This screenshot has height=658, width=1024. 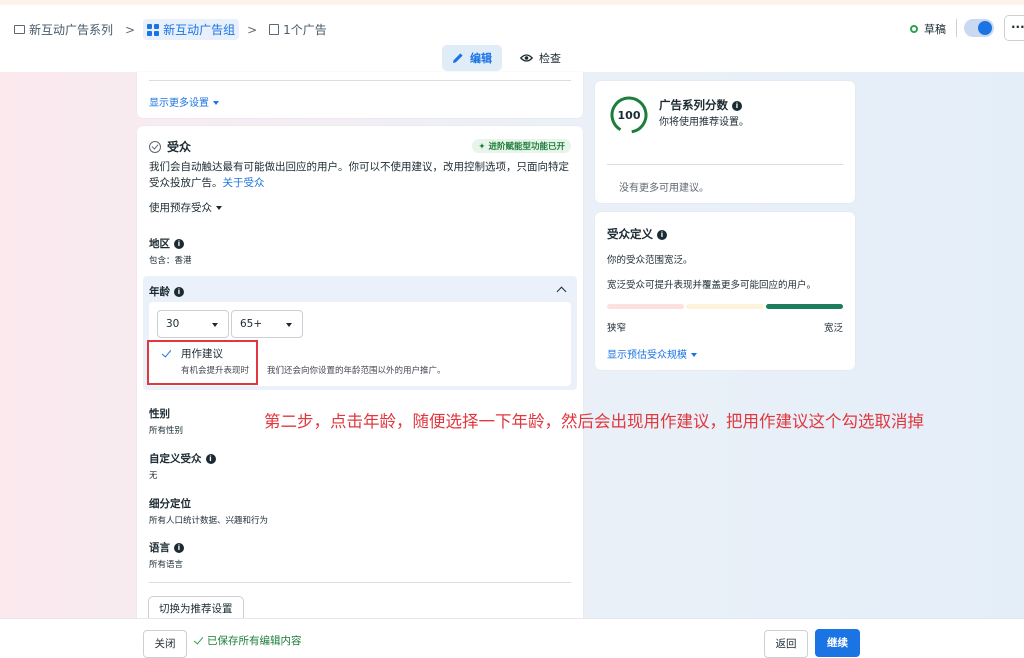 I want to click on show-more-settings-label: 显示更多设置, so click(x=179, y=103).